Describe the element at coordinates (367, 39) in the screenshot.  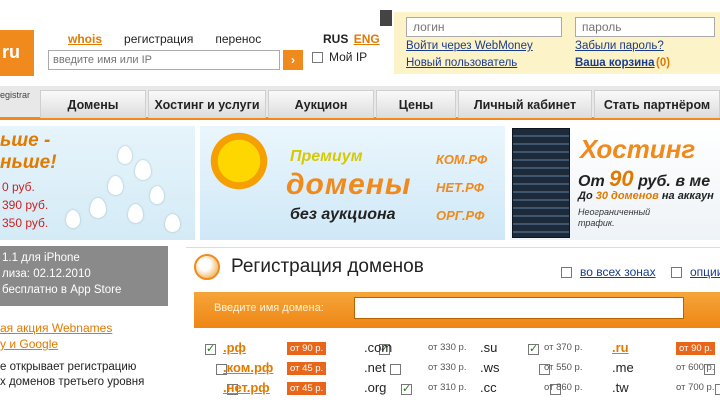
I see `lang-eng-link: ENG` at that location.